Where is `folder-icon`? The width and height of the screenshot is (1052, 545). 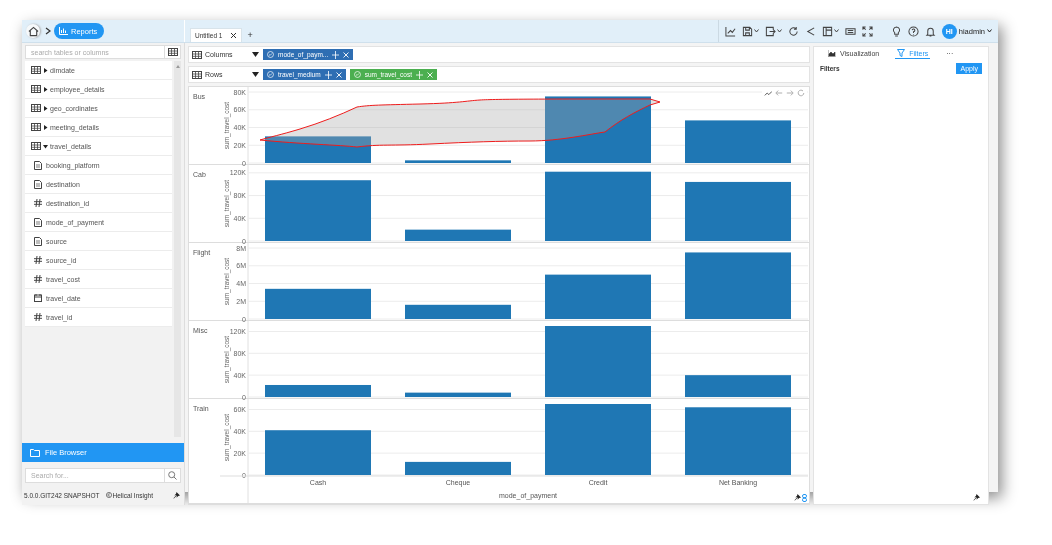 folder-icon is located at coordinates (35, 452).